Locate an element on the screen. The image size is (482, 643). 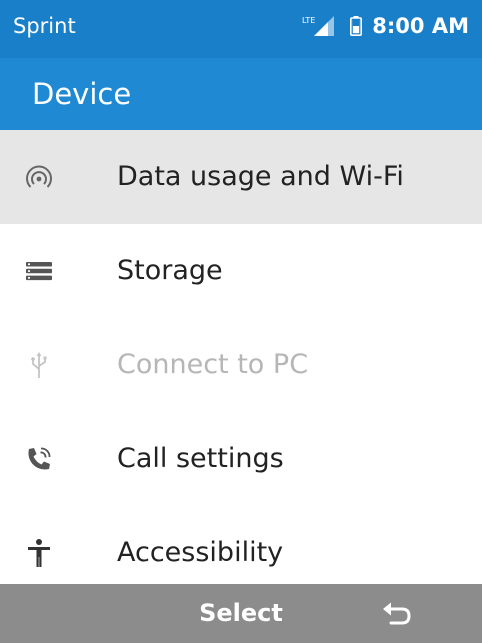
carrier-name: Sprint is located at coordinates (44, 26).